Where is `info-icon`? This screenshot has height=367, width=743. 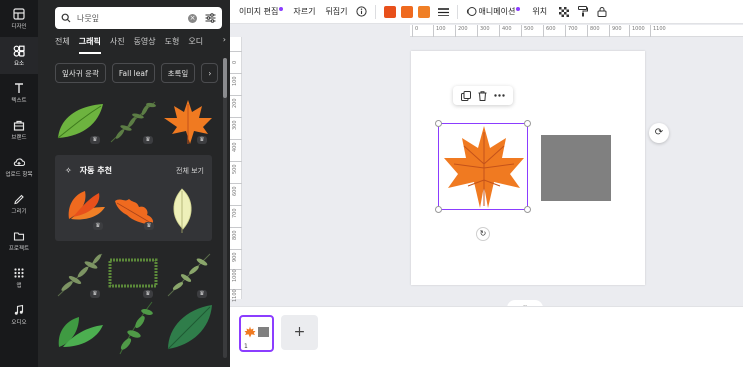
info-icon is located at coordinates (361, 11).